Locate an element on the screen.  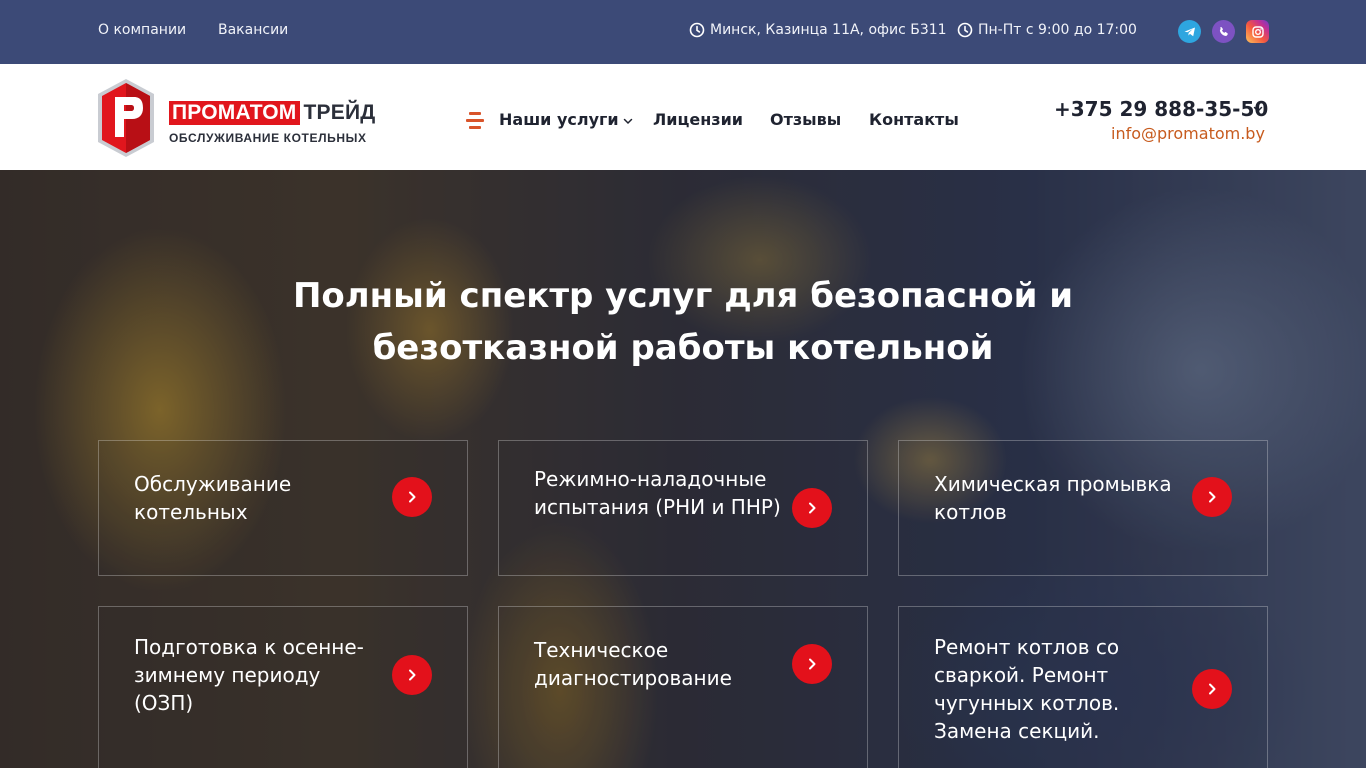
service-card-title: Режимно-наладочные испытания (РНИ и ПНР) is located at coordinates (657, 493).